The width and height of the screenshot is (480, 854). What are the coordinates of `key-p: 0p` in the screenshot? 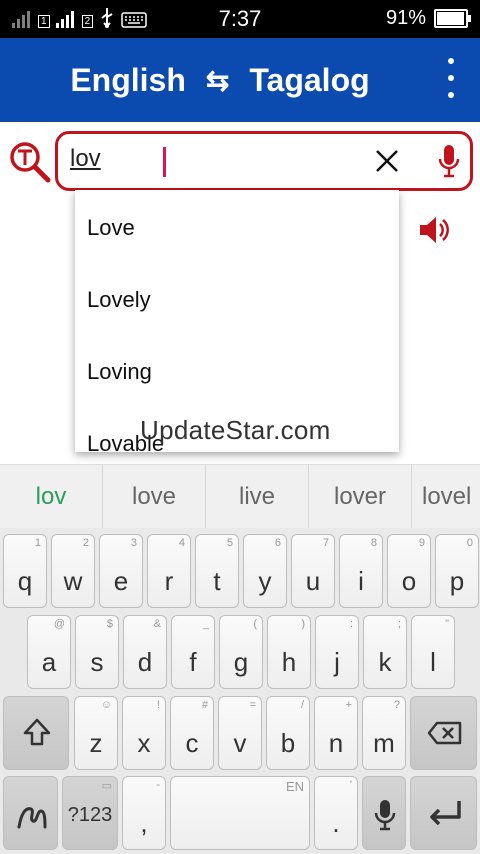 It's located at (457, 571).